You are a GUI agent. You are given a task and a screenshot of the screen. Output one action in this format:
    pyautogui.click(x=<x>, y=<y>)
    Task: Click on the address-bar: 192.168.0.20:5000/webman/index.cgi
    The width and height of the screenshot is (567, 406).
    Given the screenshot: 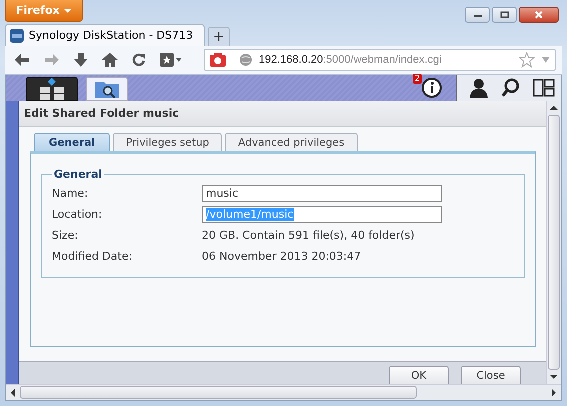 What is the action you would take?
    pyautogui.click(x=380, y=60)
    